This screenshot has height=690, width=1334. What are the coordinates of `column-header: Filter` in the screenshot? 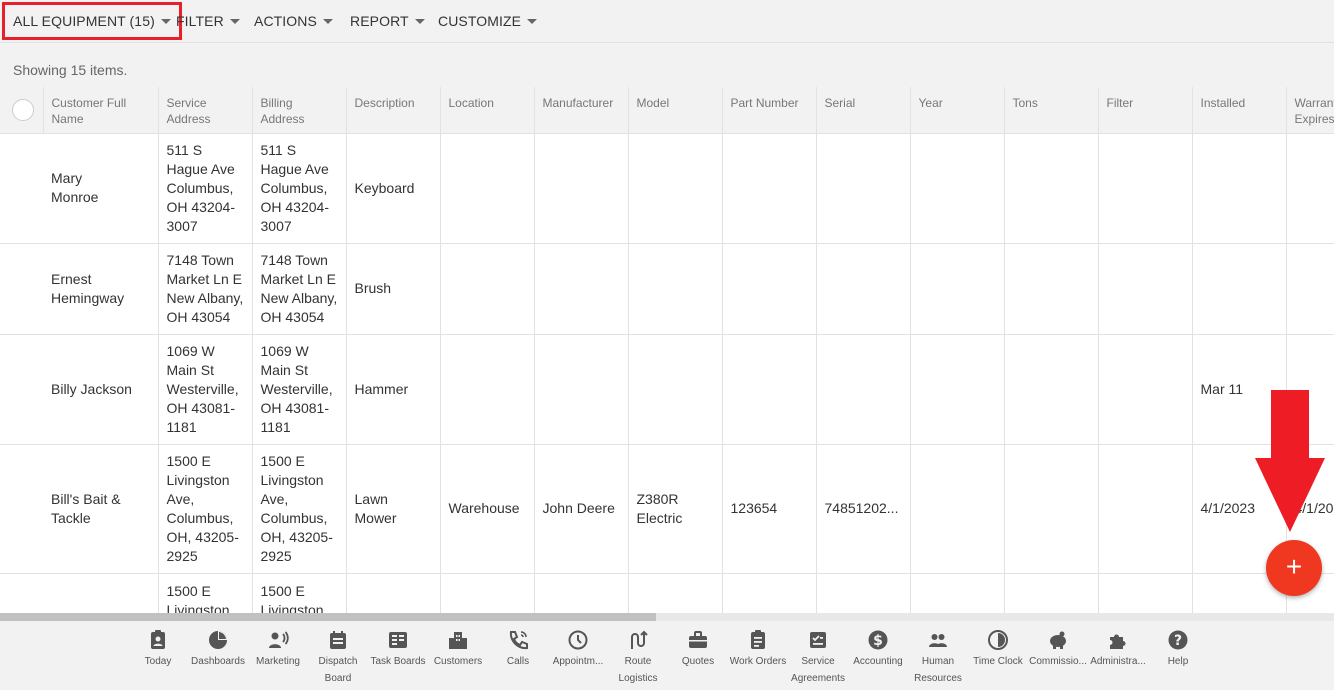 It's located at (1145, 110).